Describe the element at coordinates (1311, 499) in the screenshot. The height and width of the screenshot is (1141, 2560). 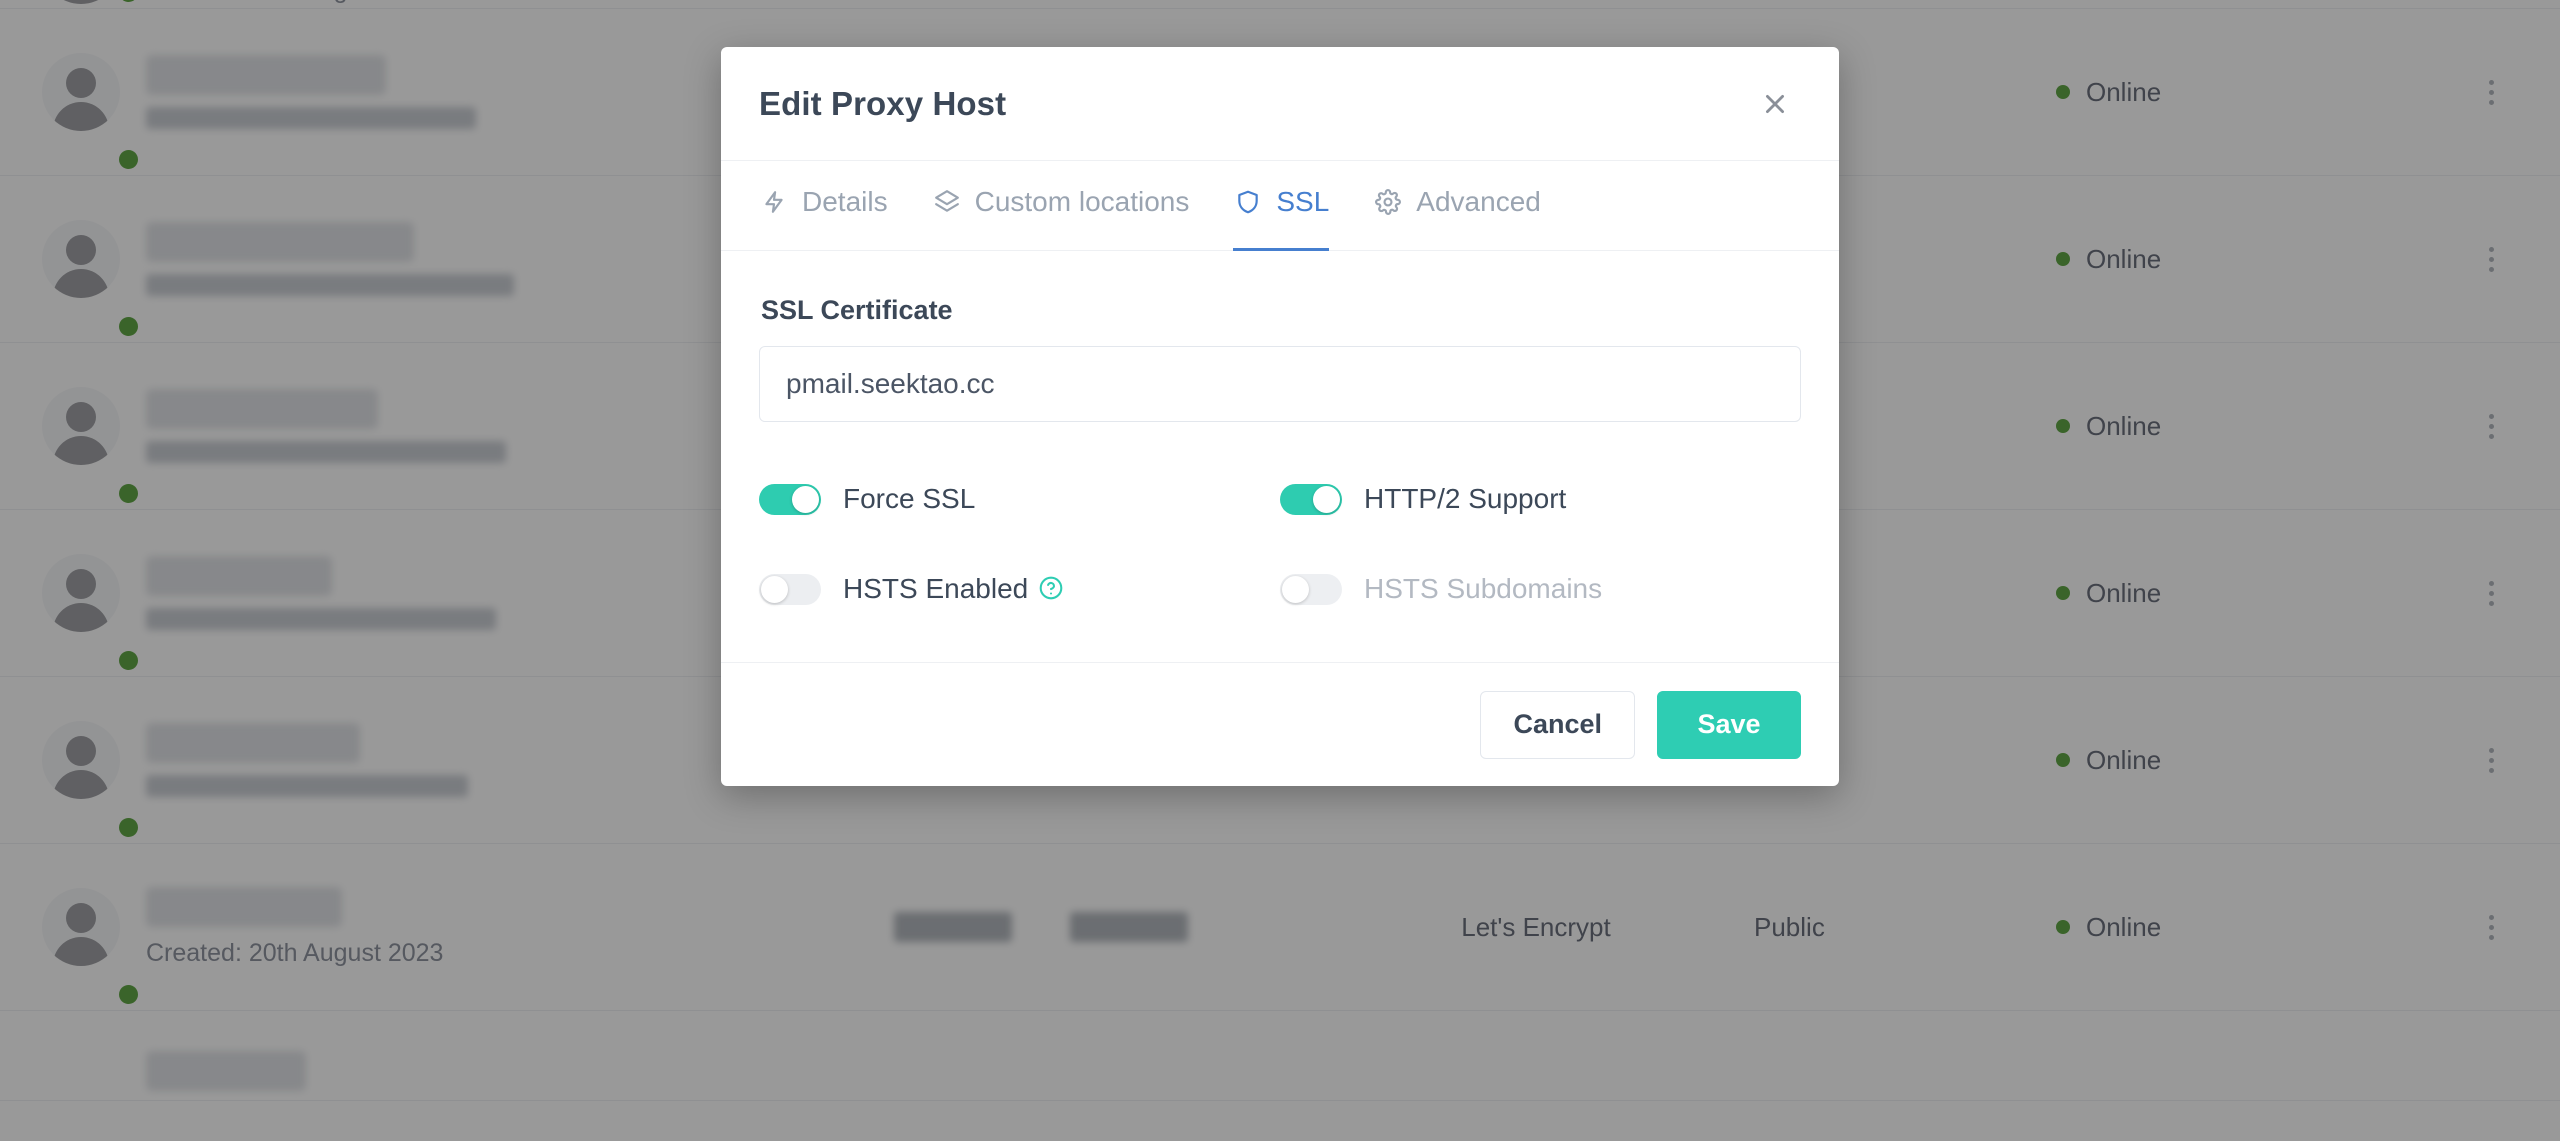
I see `http2-support-toggle` at that location.